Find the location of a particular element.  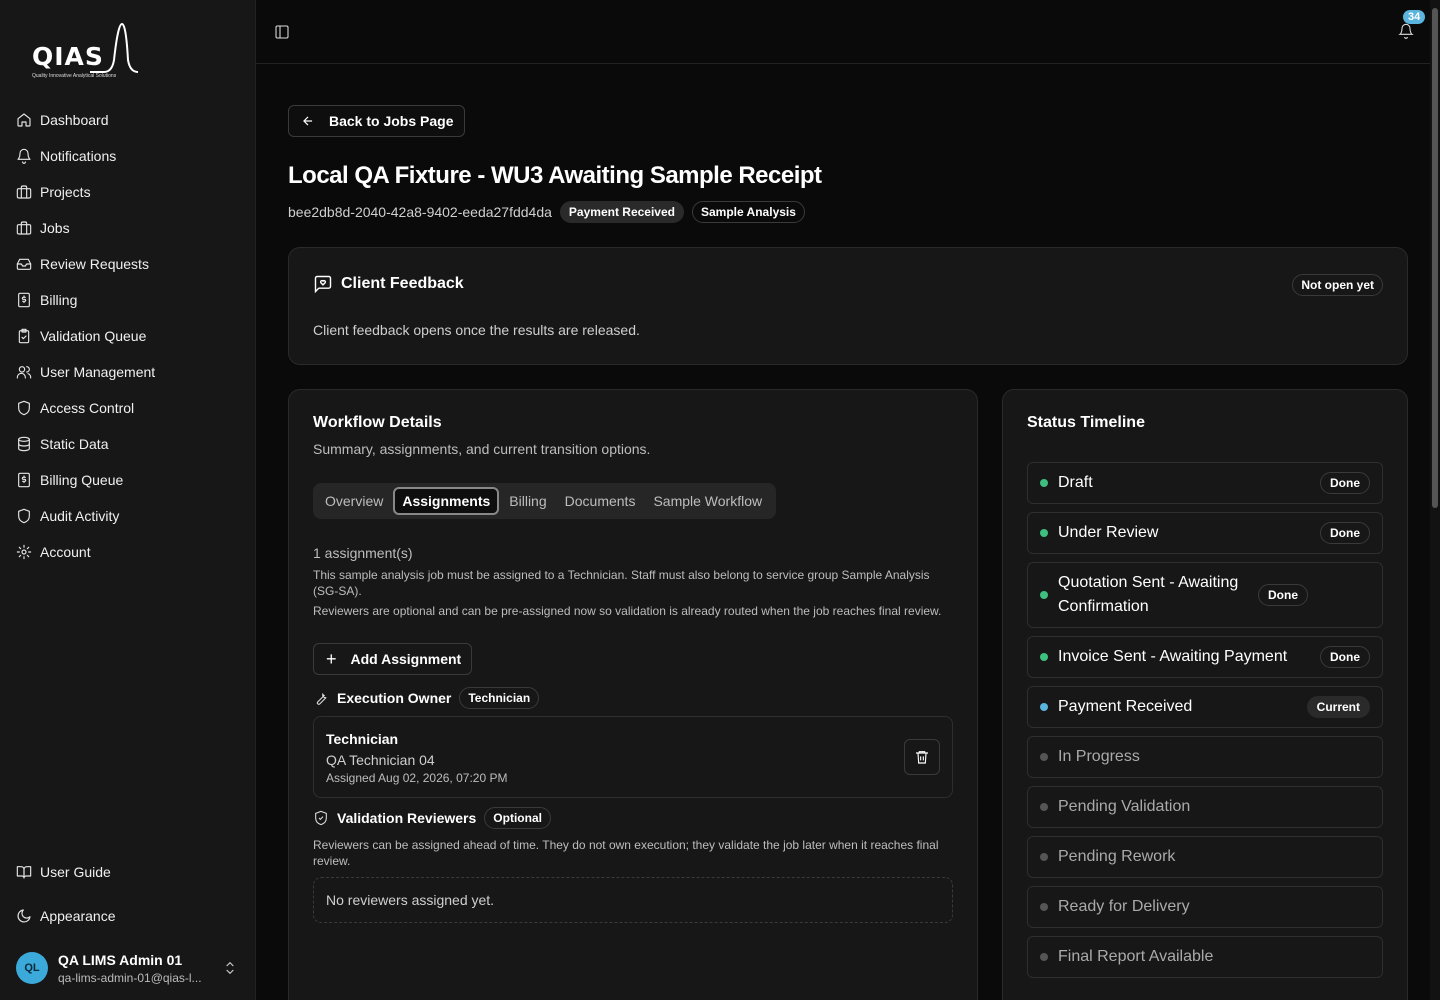

add-assignment-button: + Add Assignment is located at coordinates (393, 659).